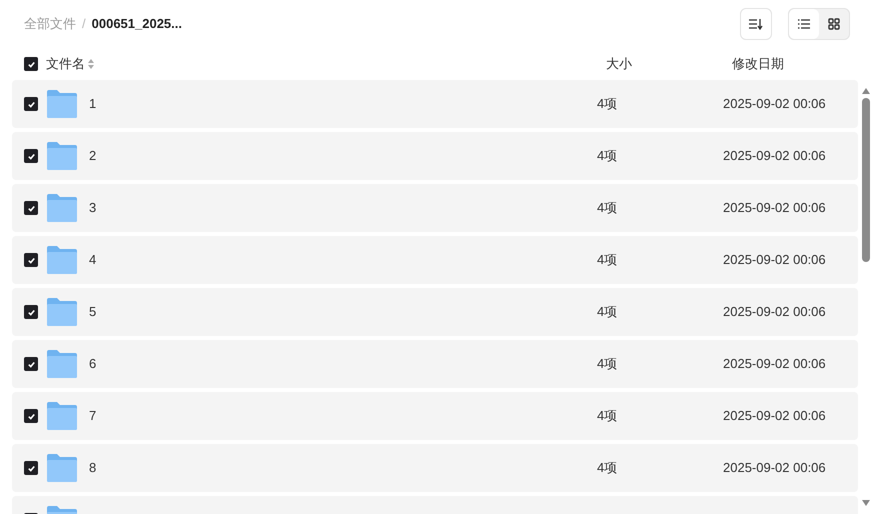 This screenshot has height=514, width=874. I want to click on list-icon, so click(804, 24).